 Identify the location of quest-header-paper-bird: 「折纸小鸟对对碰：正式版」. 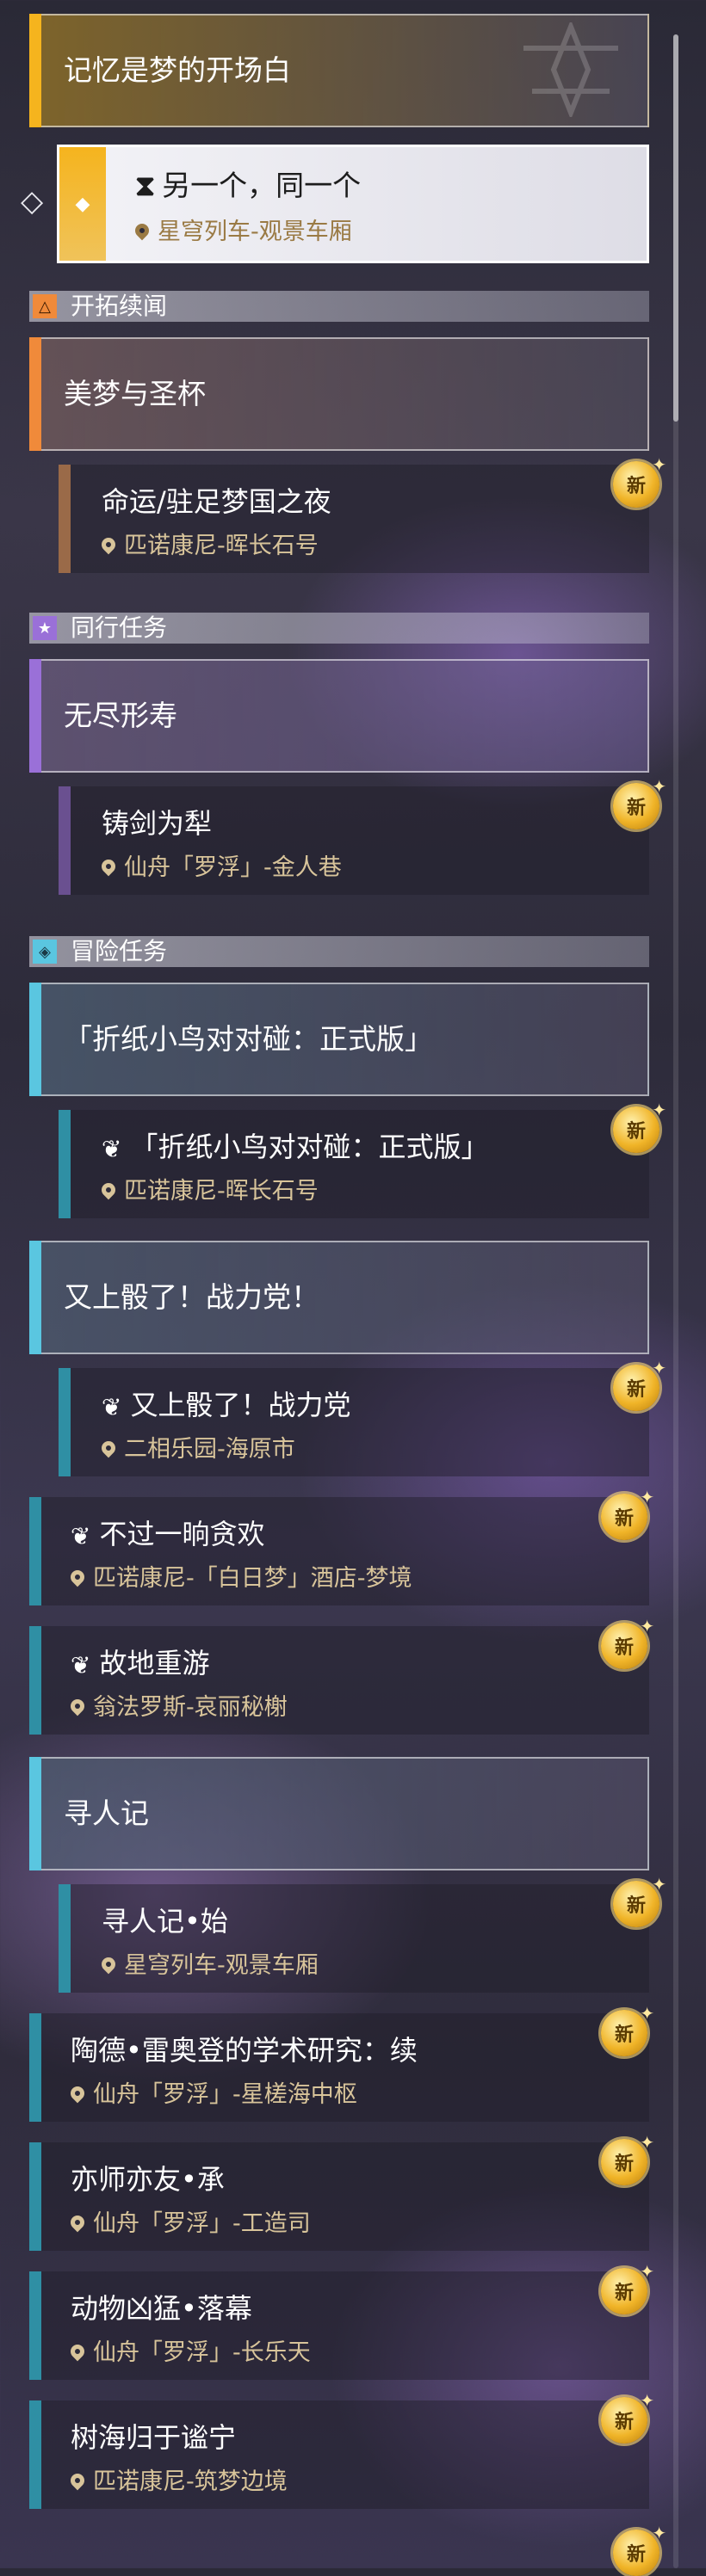
(339, 1040).